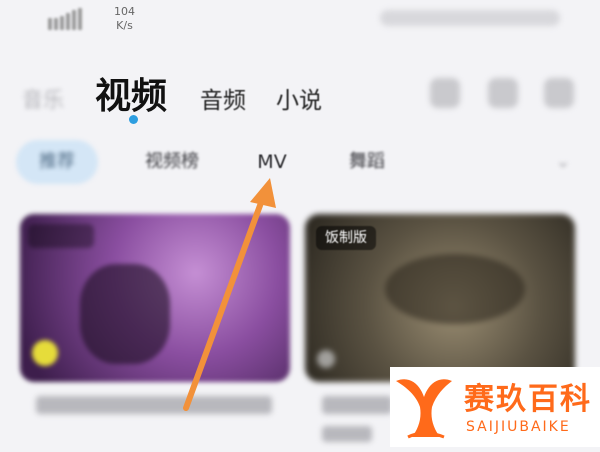 Image resolution: width=600 pixels, height=452 pixels. What do you see at coordinates (57, 162) in the screenshot?
I see `category-recommend: 推荐` at bounding box center [57, 162].